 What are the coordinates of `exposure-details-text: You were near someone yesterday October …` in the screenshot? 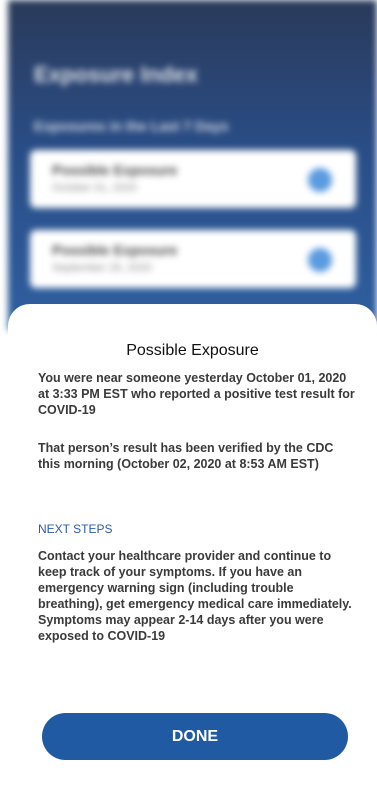 It's located at (196, 394).